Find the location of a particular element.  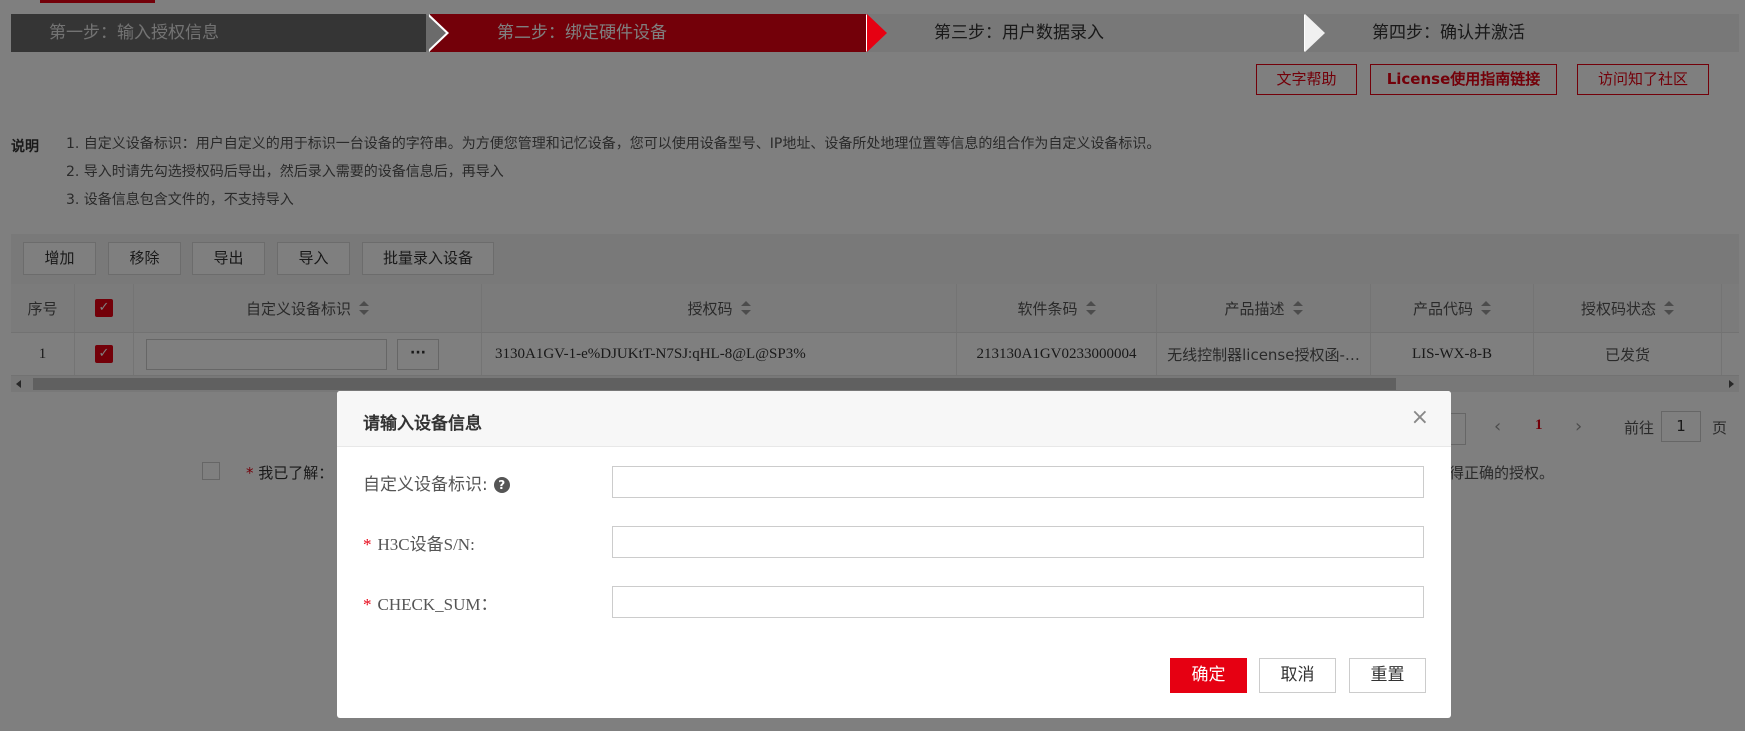

step-1-arrow is located at coordinates (436, 33).